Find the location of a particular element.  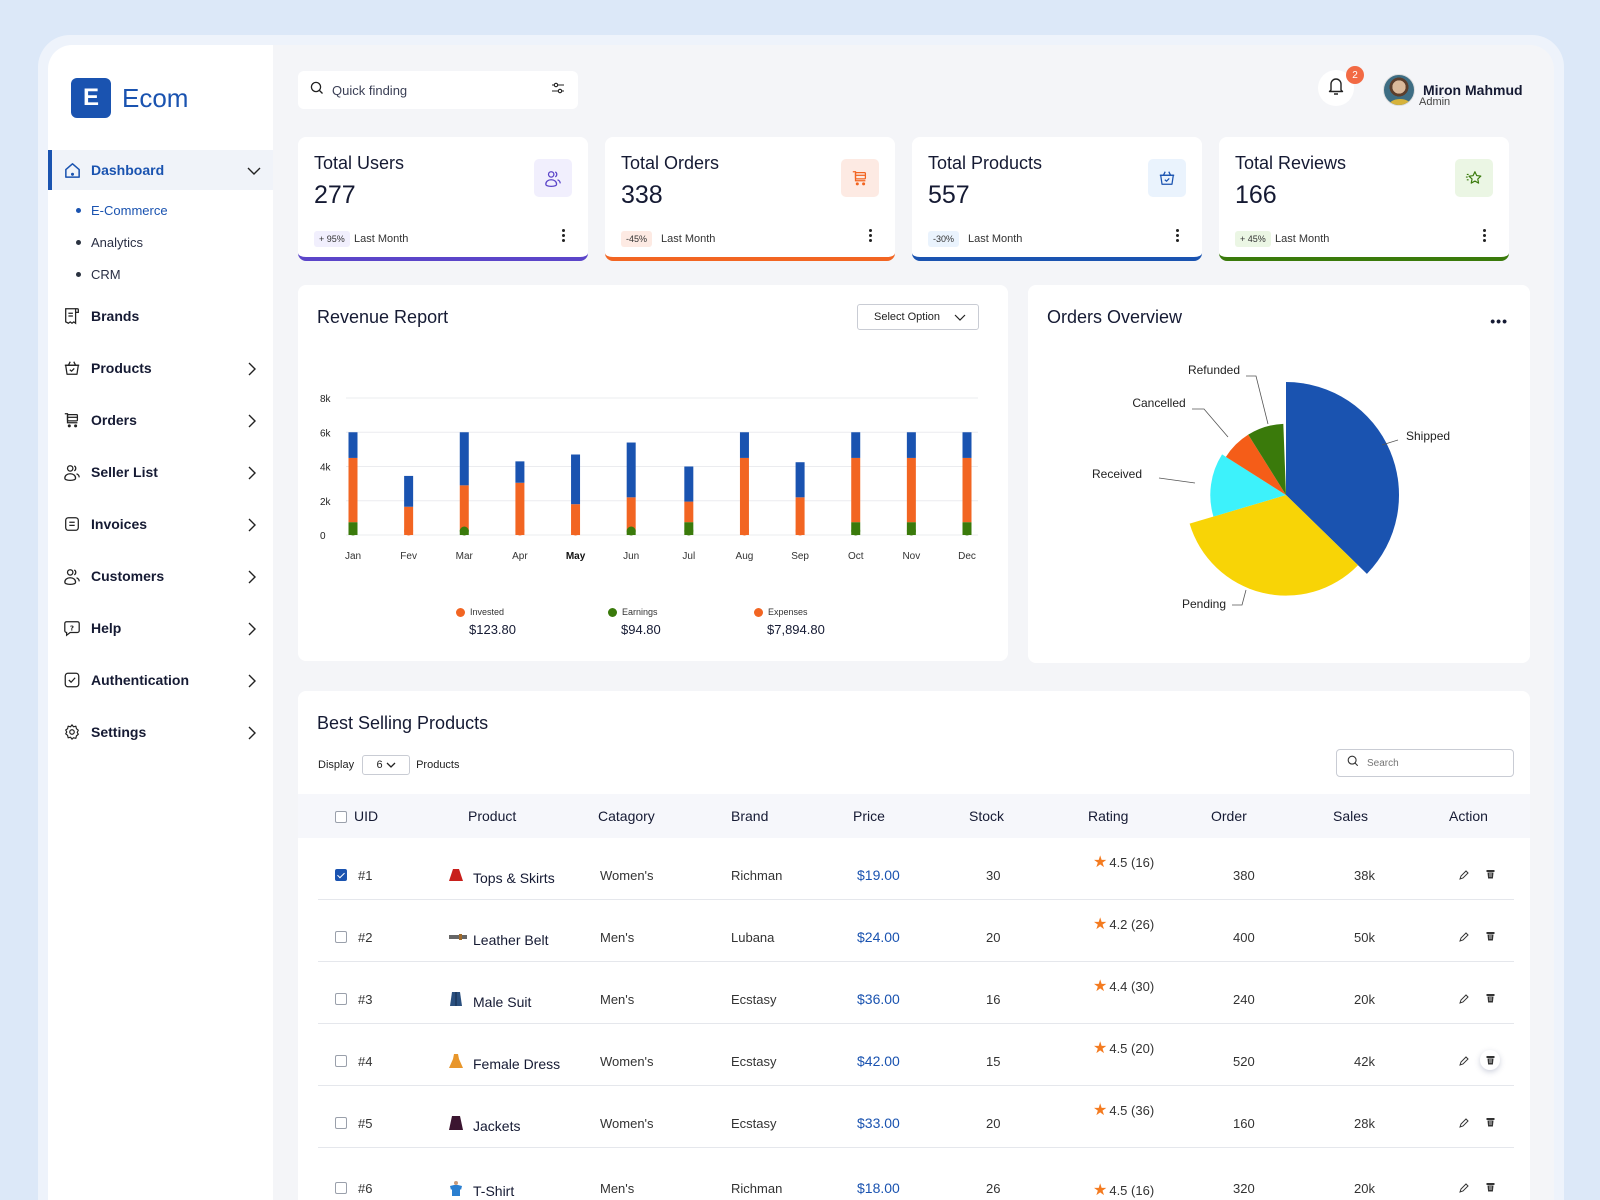

table-title: Best Selling Products is located at coordinates (403, 723).